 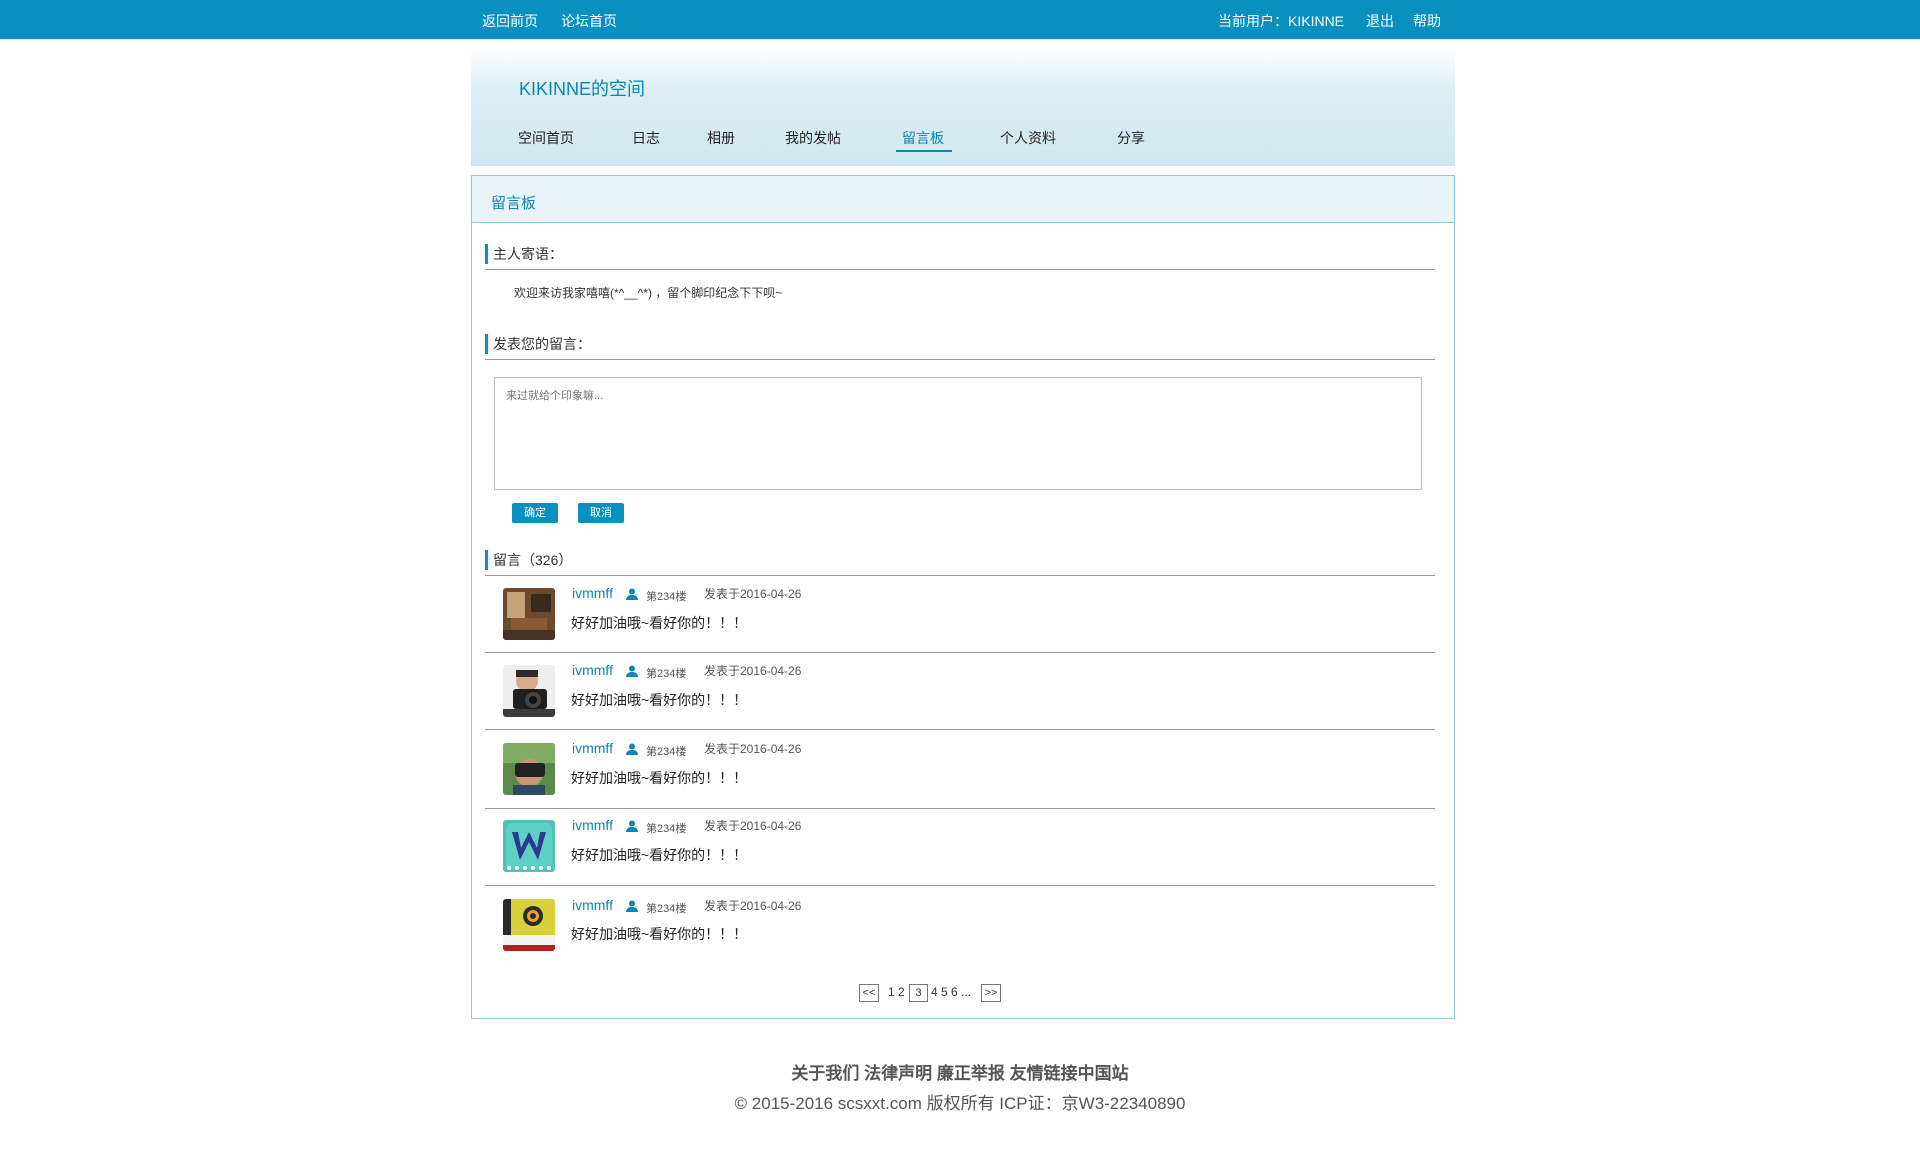 I want to click on forum-home-link: 论坛首页, so click(x=589, y=21).